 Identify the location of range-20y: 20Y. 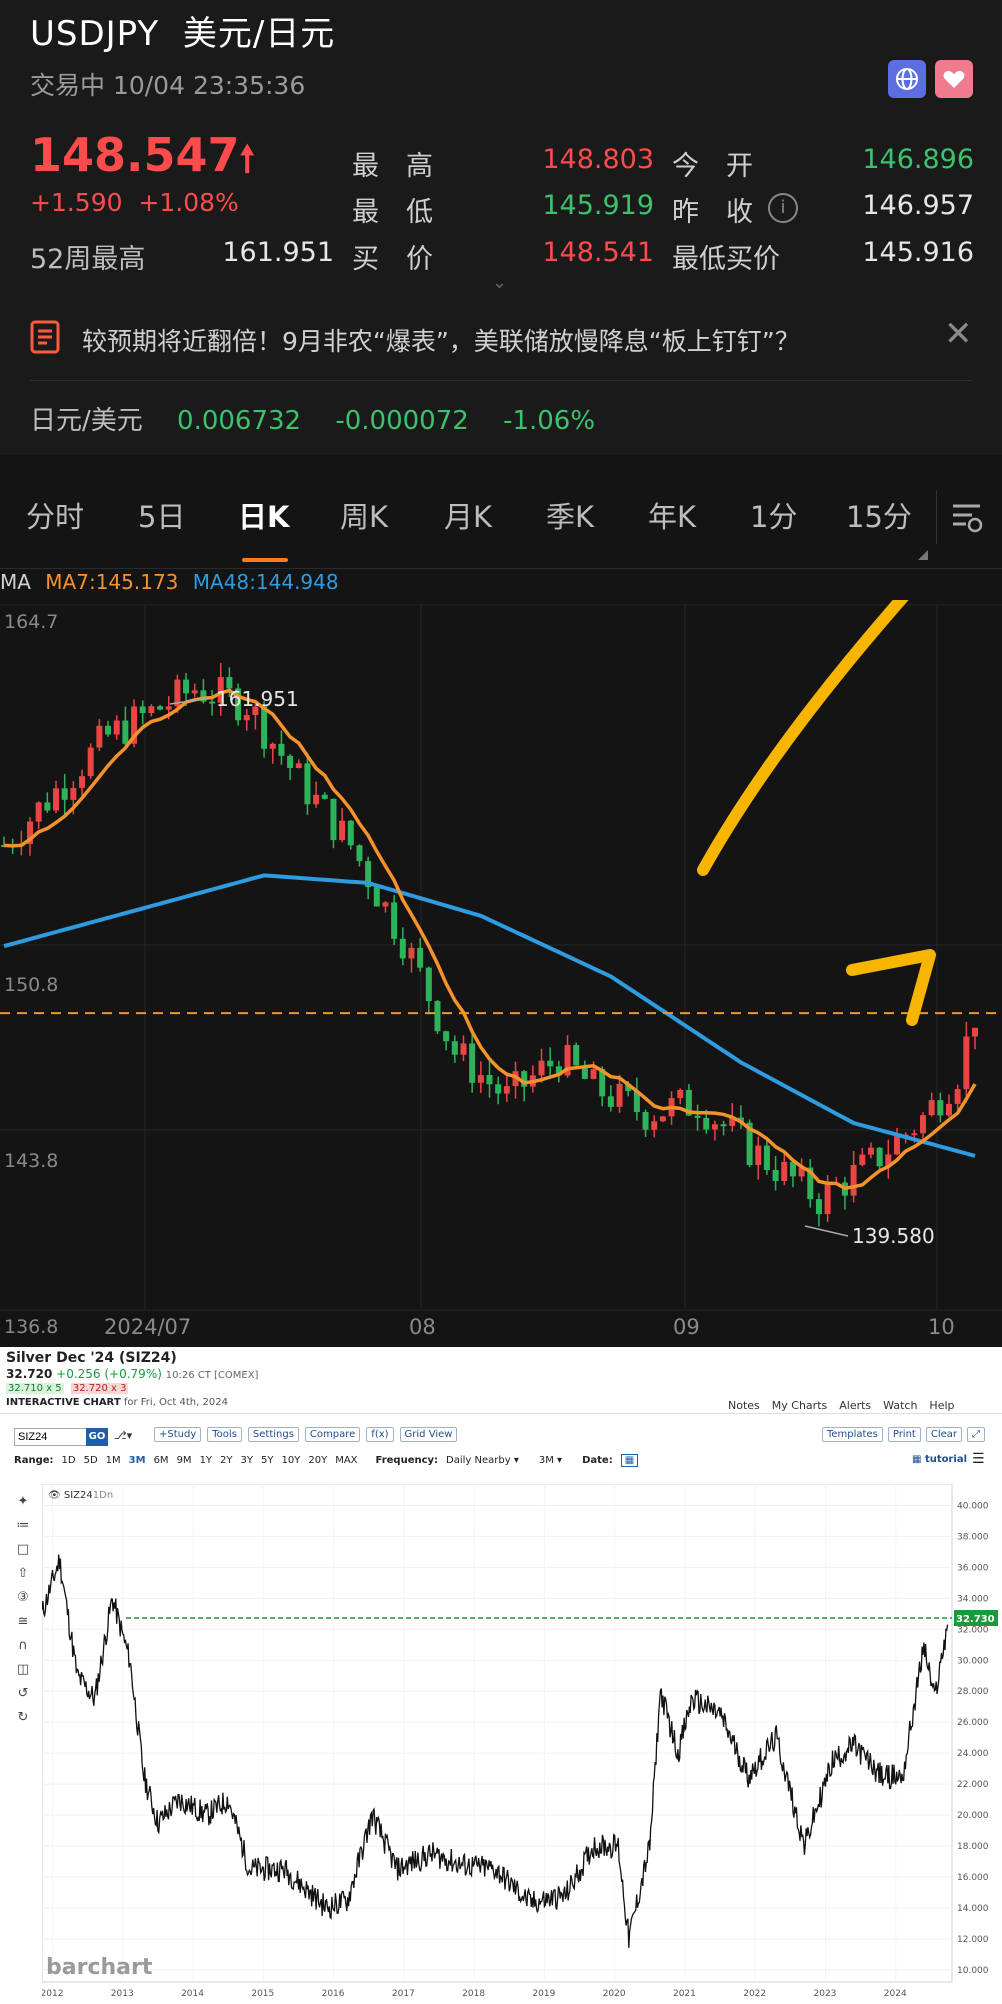
(317, 1460).